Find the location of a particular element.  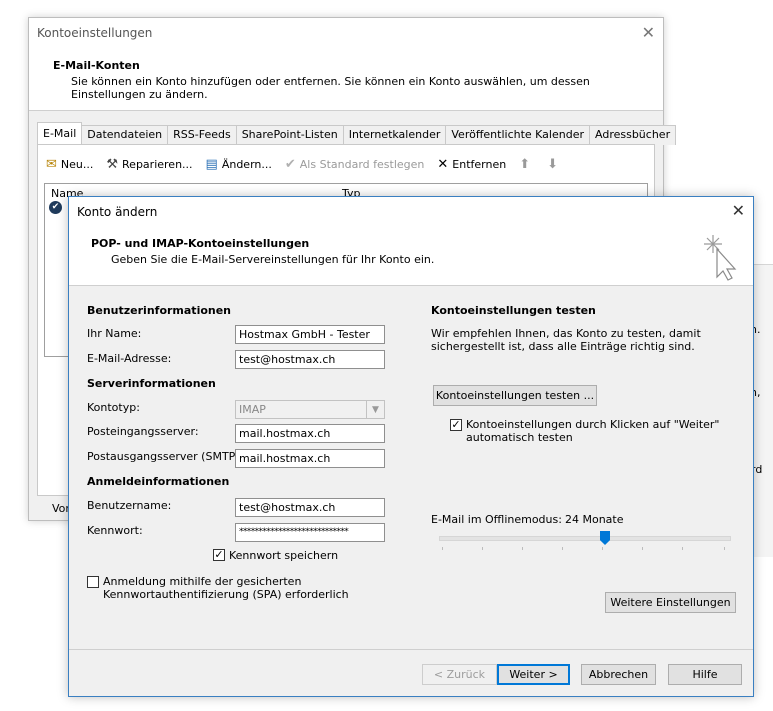

slider-thumb is located at coordinates (605, 538).